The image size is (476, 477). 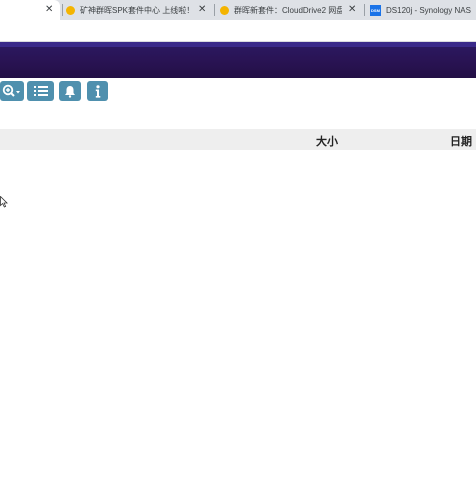 I want to click on tab-label: 群晖新套件：CloudDrive2 网盘, so click(x=288, y=10).